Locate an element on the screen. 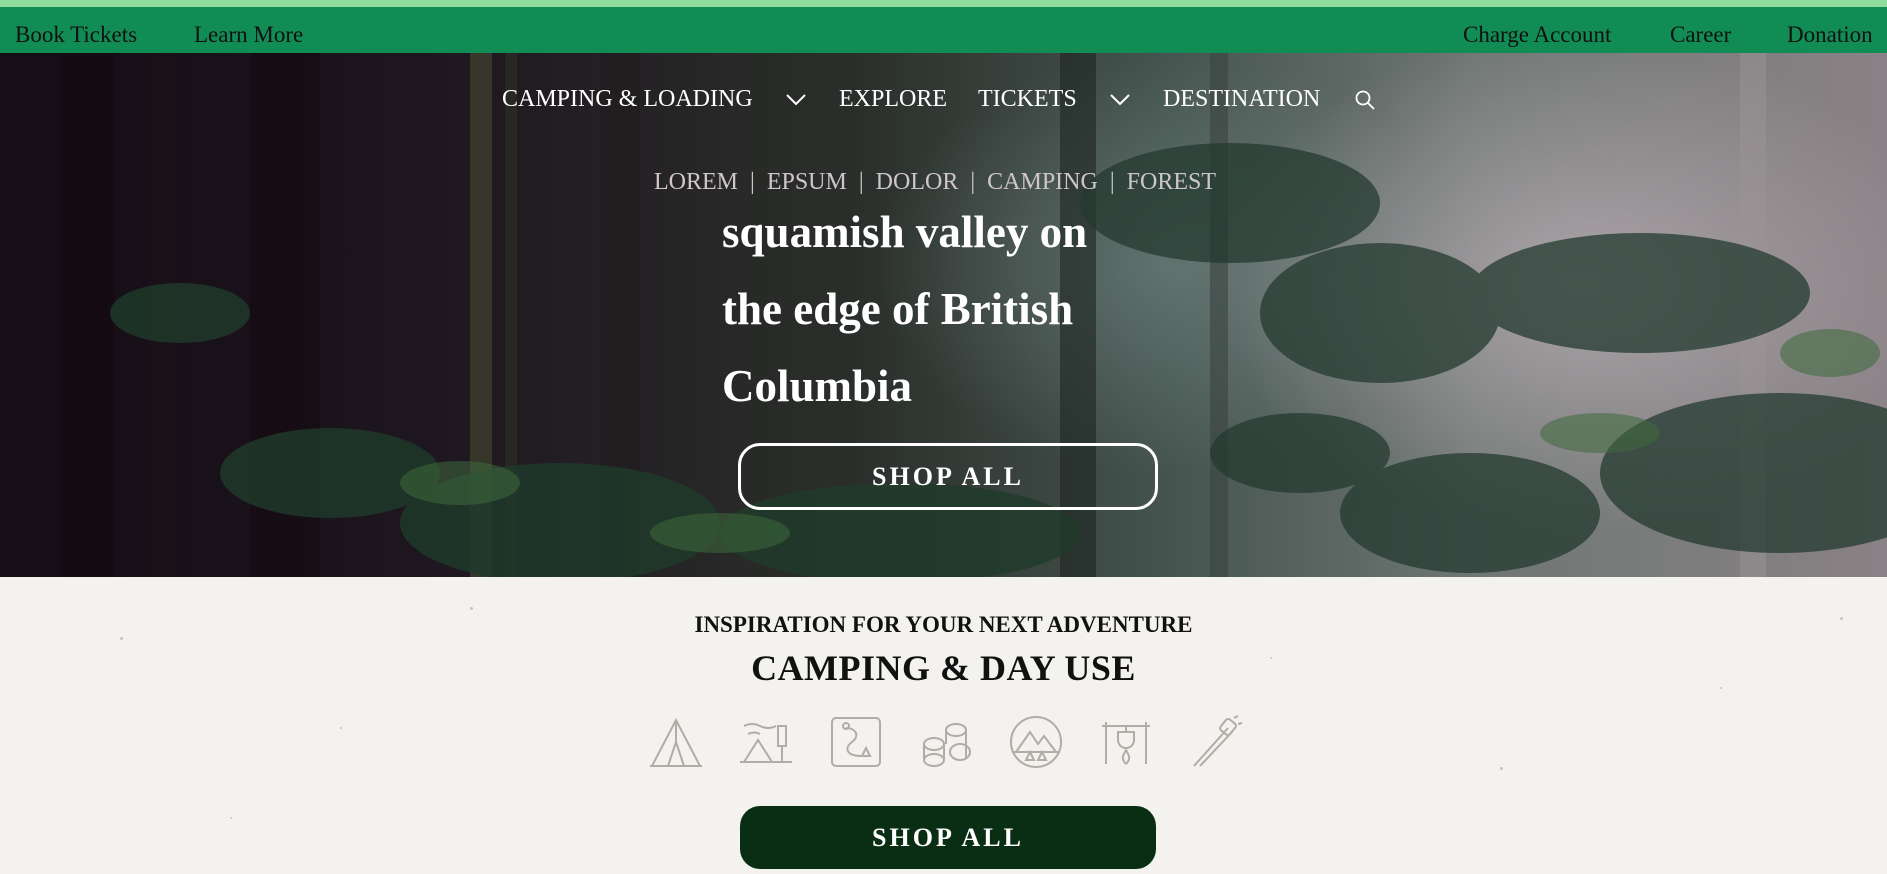 Image resolution: width=1887 pixels, height=874 pixels. nav-explore: EXPLORE is located at coordinates (893, 99).